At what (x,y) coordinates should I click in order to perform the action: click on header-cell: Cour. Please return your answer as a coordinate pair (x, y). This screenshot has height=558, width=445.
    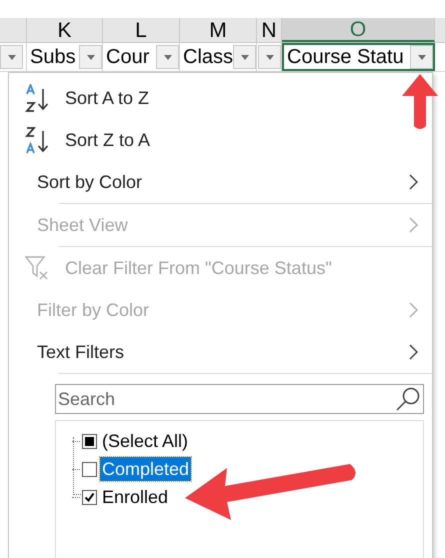
    Looking at the image, I should click on (141, 57).